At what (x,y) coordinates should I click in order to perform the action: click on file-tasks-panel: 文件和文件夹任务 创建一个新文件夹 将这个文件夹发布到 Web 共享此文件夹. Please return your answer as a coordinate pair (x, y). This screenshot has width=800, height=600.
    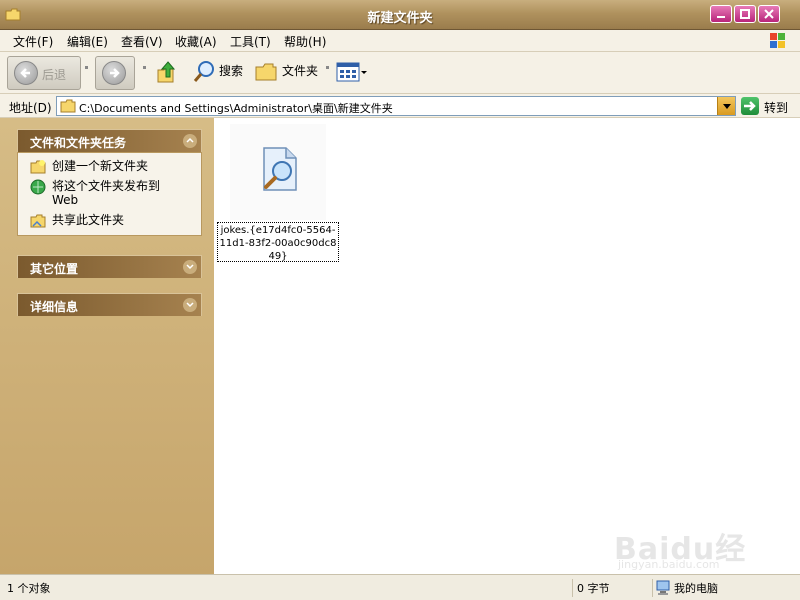
    Looking at the image, I should click on (109, 182).